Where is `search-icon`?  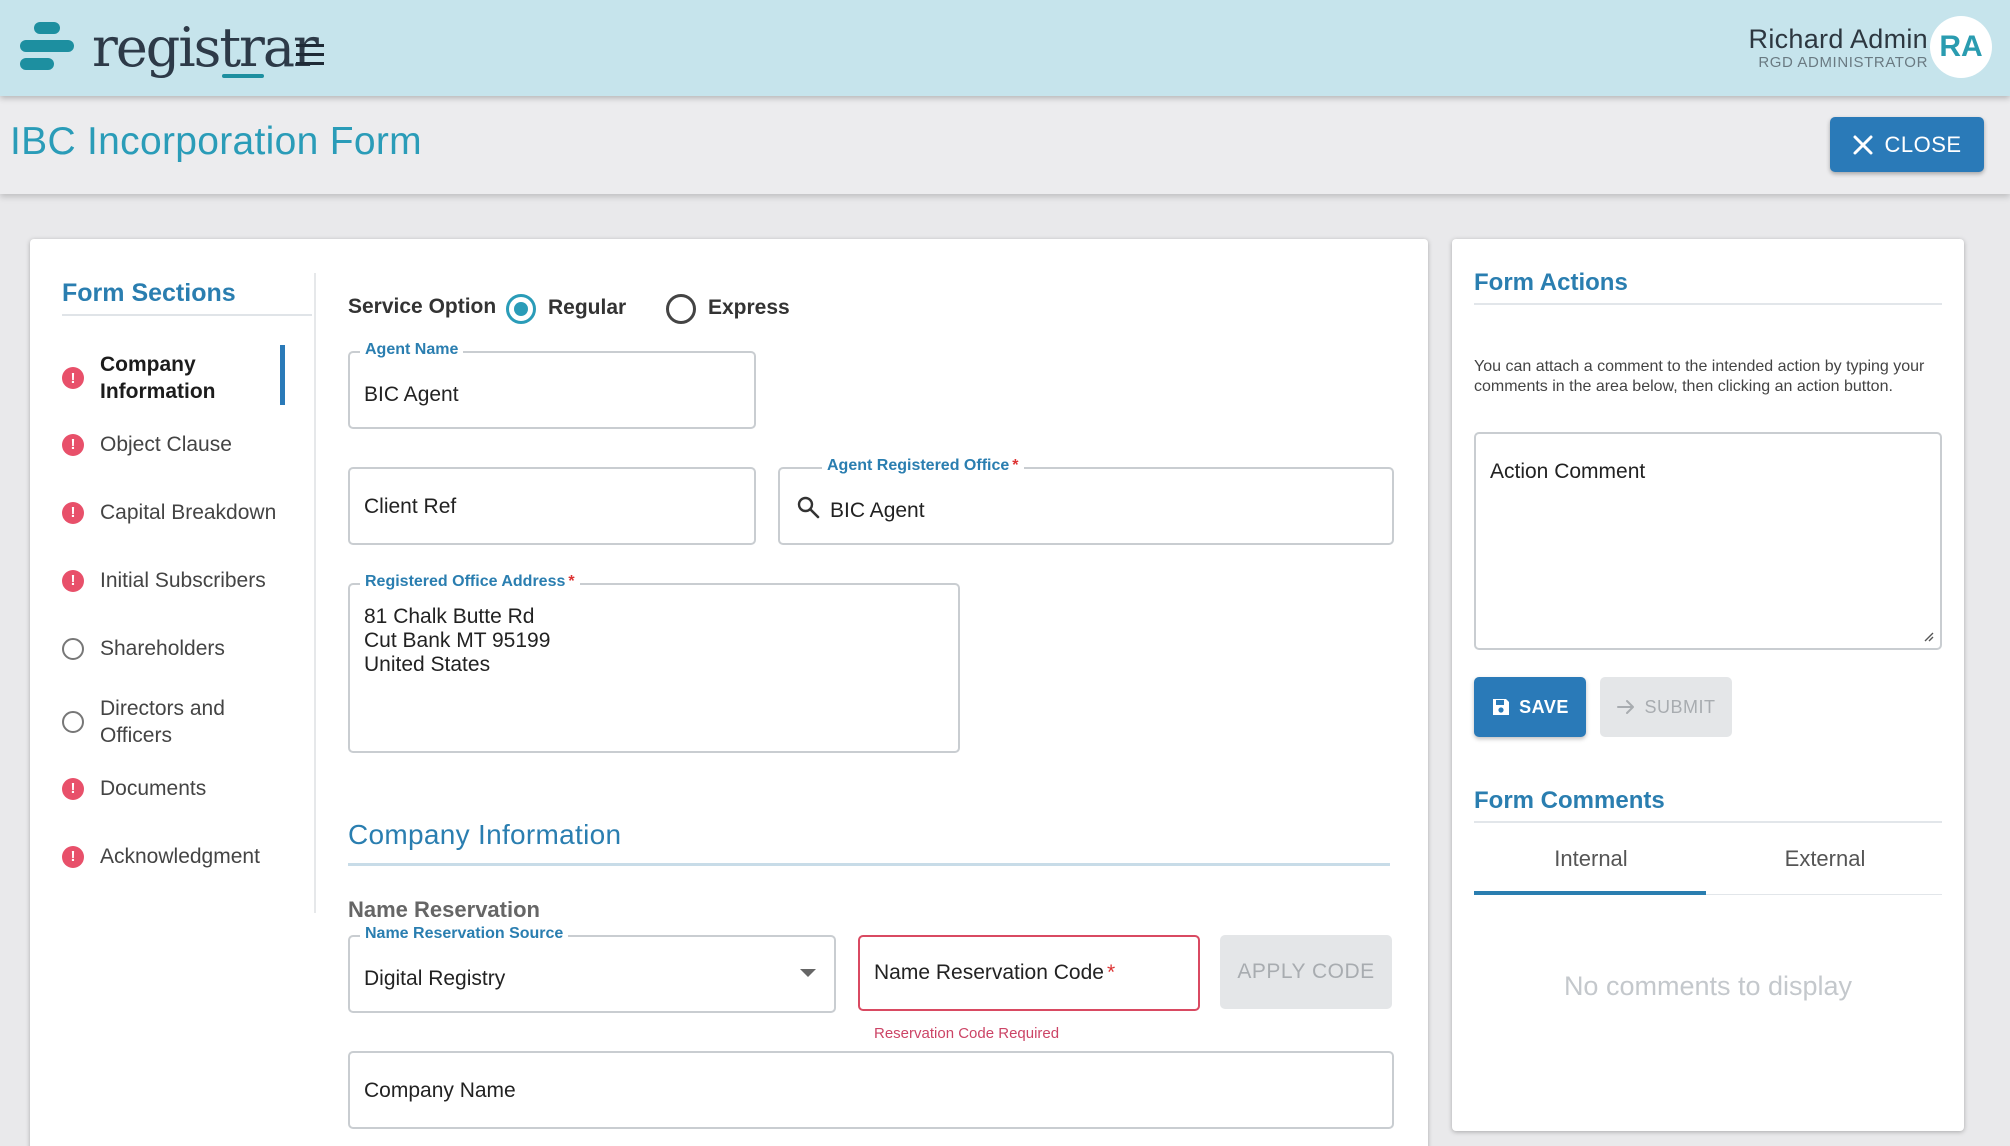 search-icon is located at coordinates (808, 507).